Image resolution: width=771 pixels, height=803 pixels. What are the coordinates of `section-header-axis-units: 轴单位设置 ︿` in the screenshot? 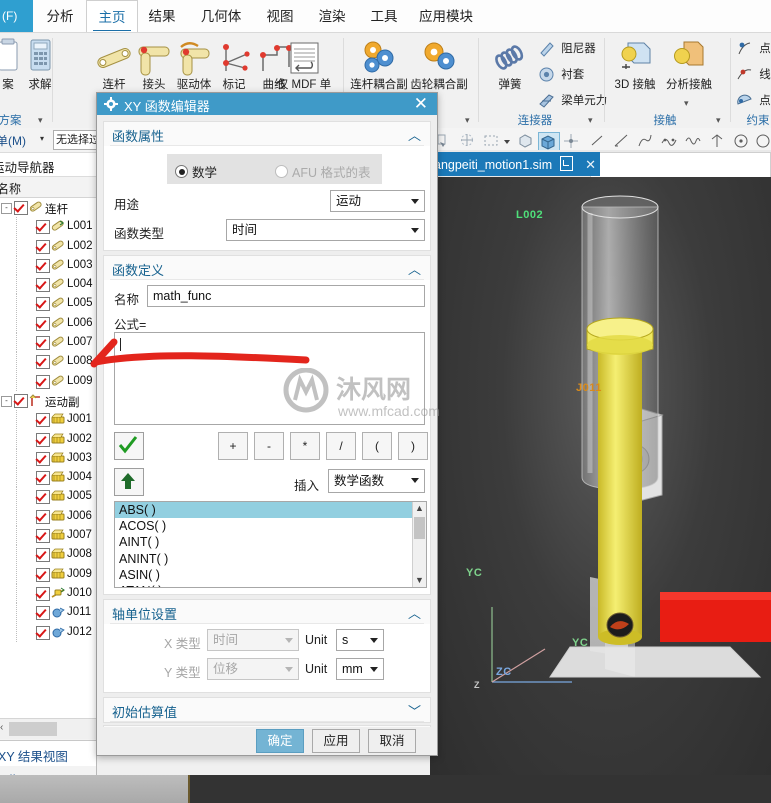 It's located at (267, 612).